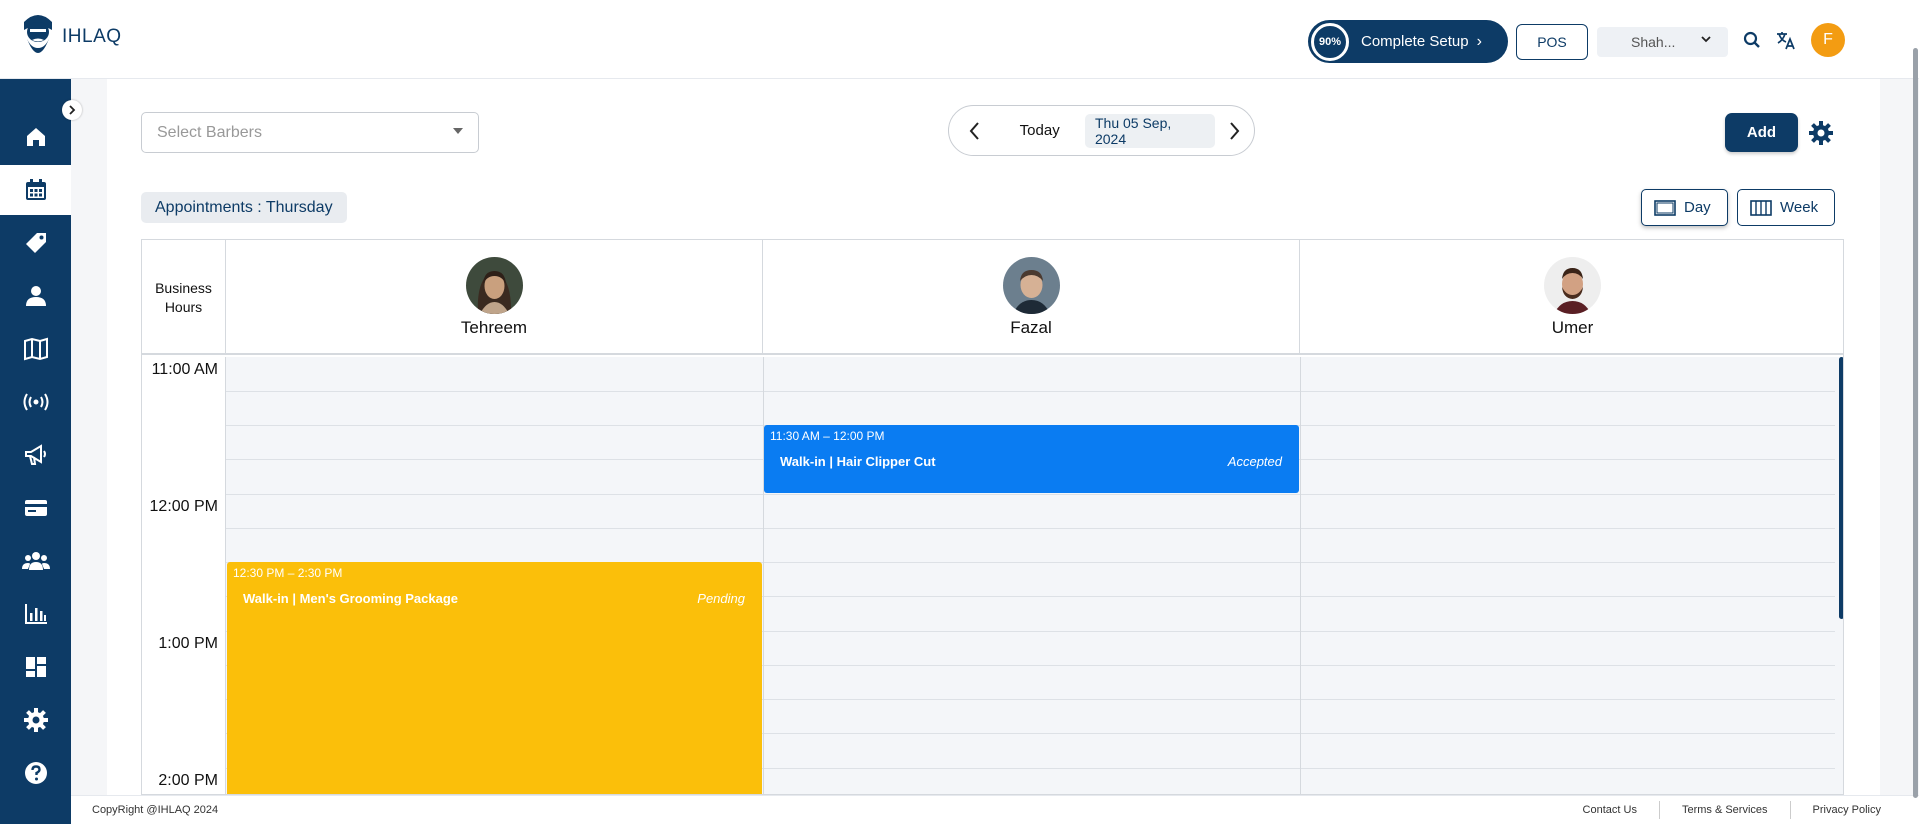 This screenshot has width=1919, height=824. I want to click on event-time: 12:30 PM – 2:30 PM, so click(288, 573).